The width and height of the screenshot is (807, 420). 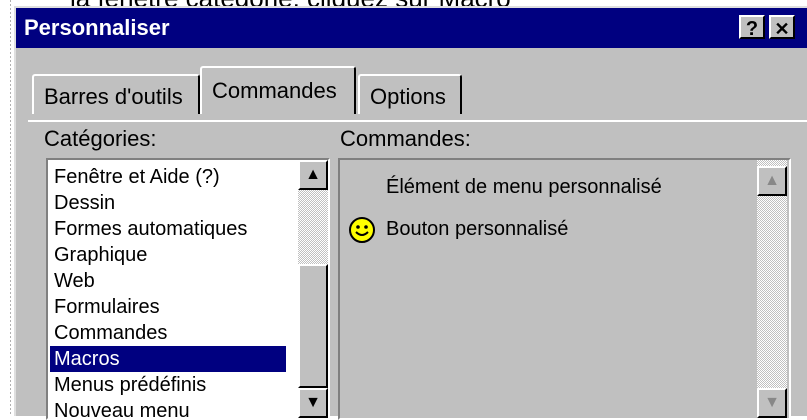 I want to click on tab-barres-outils: Barres d'outils, so click(x=116, y=94).